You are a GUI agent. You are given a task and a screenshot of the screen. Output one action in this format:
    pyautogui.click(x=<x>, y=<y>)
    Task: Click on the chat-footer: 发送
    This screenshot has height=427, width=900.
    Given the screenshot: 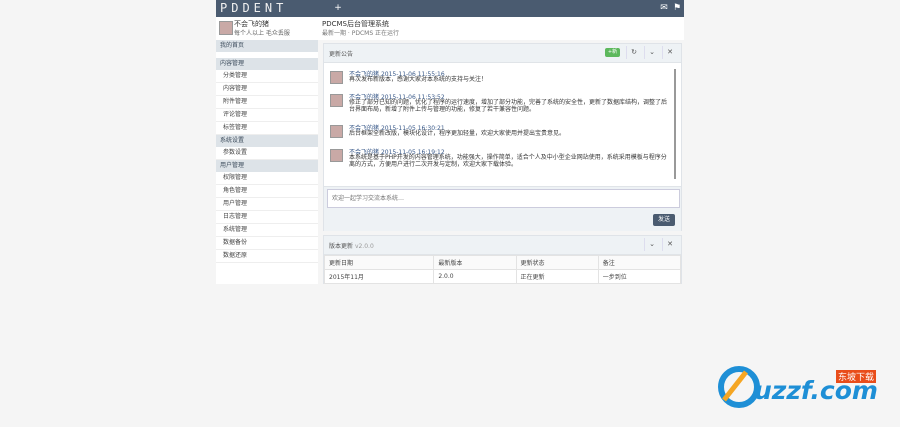 What is the action you would take?
    pyautogui.click(x=502, y=208)
    